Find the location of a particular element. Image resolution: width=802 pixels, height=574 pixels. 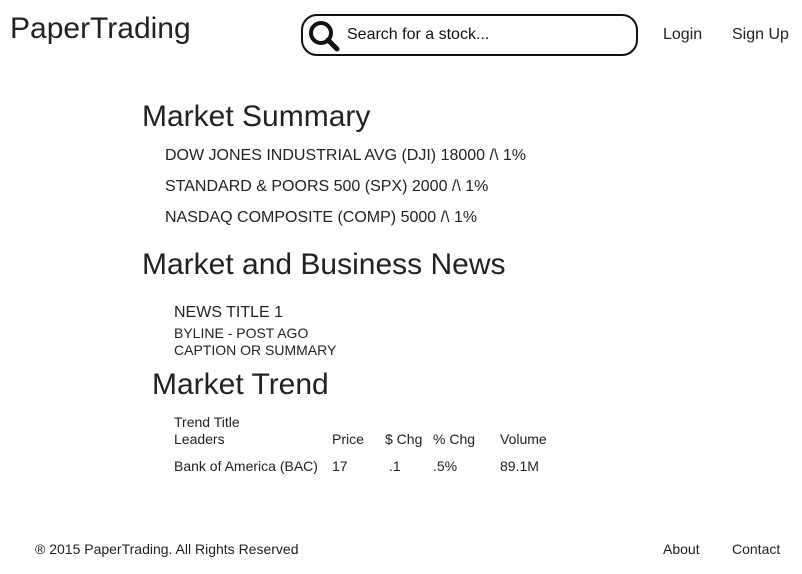

market-trend-heading: Market Trend is located at coordinates (240, 384).